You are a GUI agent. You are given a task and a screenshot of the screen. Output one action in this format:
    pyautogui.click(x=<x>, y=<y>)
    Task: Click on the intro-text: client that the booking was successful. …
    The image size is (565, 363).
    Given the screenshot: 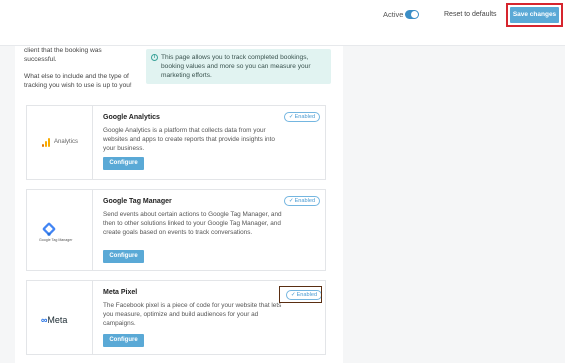 What is the action you would take?
    pyautogui.click(x=80, y=73)
    